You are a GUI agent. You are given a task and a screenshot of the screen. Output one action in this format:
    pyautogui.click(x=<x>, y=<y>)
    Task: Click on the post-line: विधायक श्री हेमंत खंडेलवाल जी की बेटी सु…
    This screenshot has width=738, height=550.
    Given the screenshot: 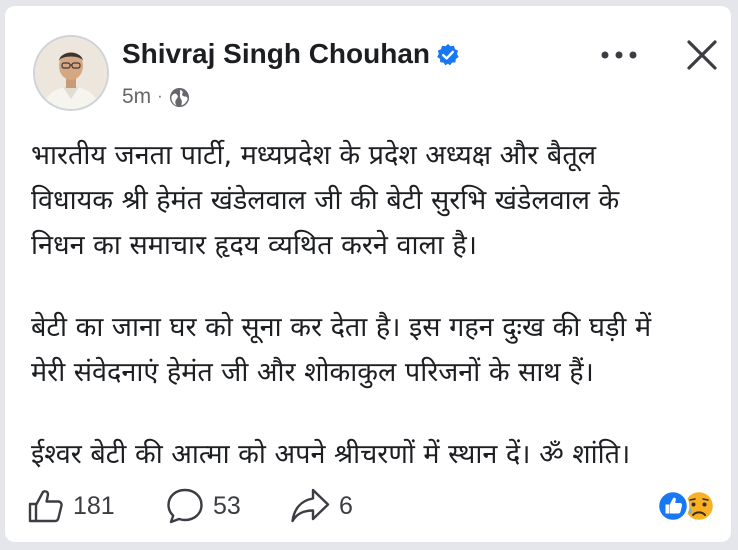 What is the action you would take?
    pyautogui.click(x=325, y=200)
    